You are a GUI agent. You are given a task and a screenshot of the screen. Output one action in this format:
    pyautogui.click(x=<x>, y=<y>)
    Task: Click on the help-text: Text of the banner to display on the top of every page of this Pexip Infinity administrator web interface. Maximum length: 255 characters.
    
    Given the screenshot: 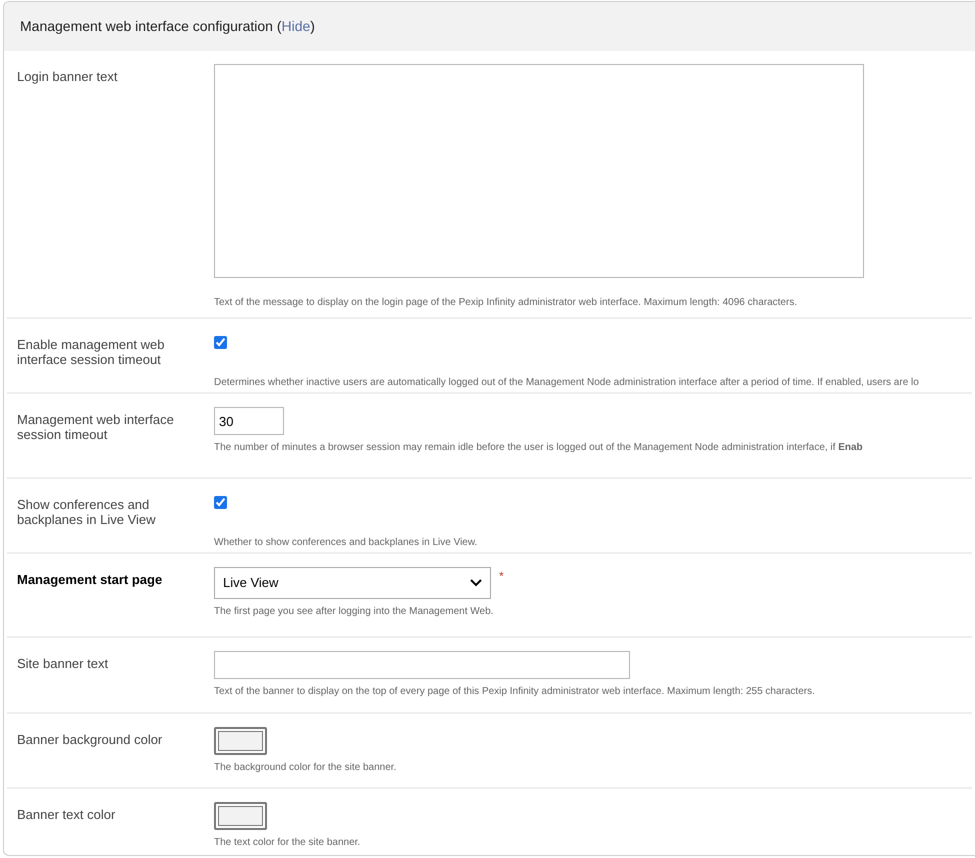 What is the action you would take?
    pyautogui.click(x=514, y=692)
    